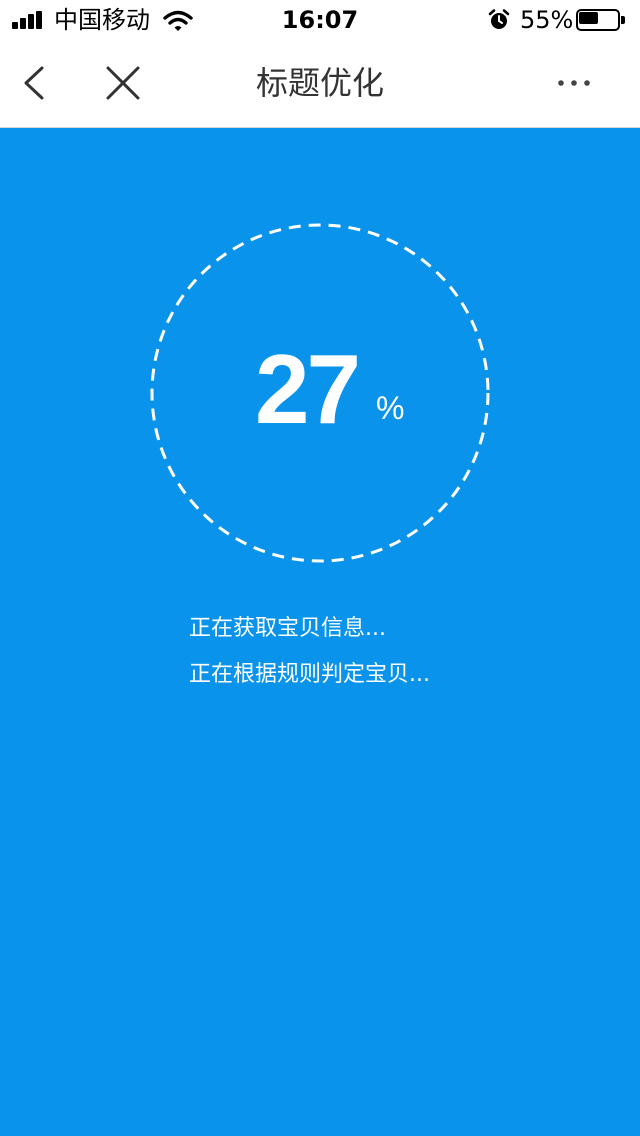 The image size is (640, 1136). What do you see at coordinates (390, 408) in the screenshot?
I see `progress-unit: %` at bounding box center [390, 408].